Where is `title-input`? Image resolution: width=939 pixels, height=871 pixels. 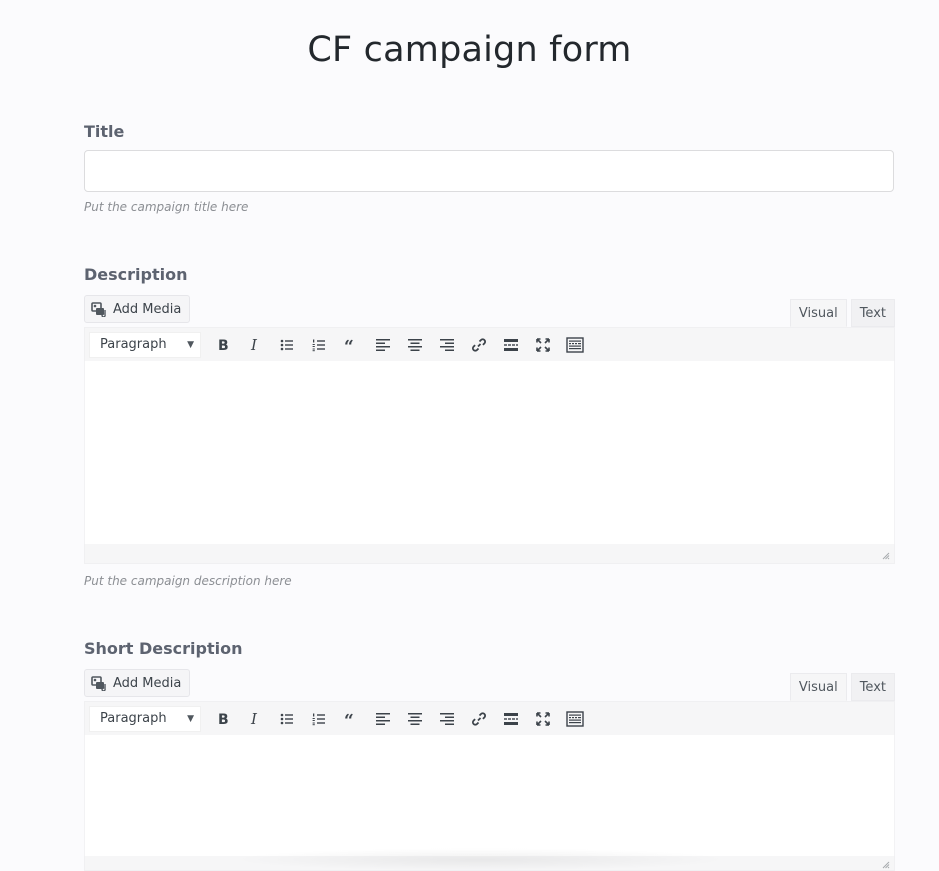 title-input is located at coordinates (489, 171).